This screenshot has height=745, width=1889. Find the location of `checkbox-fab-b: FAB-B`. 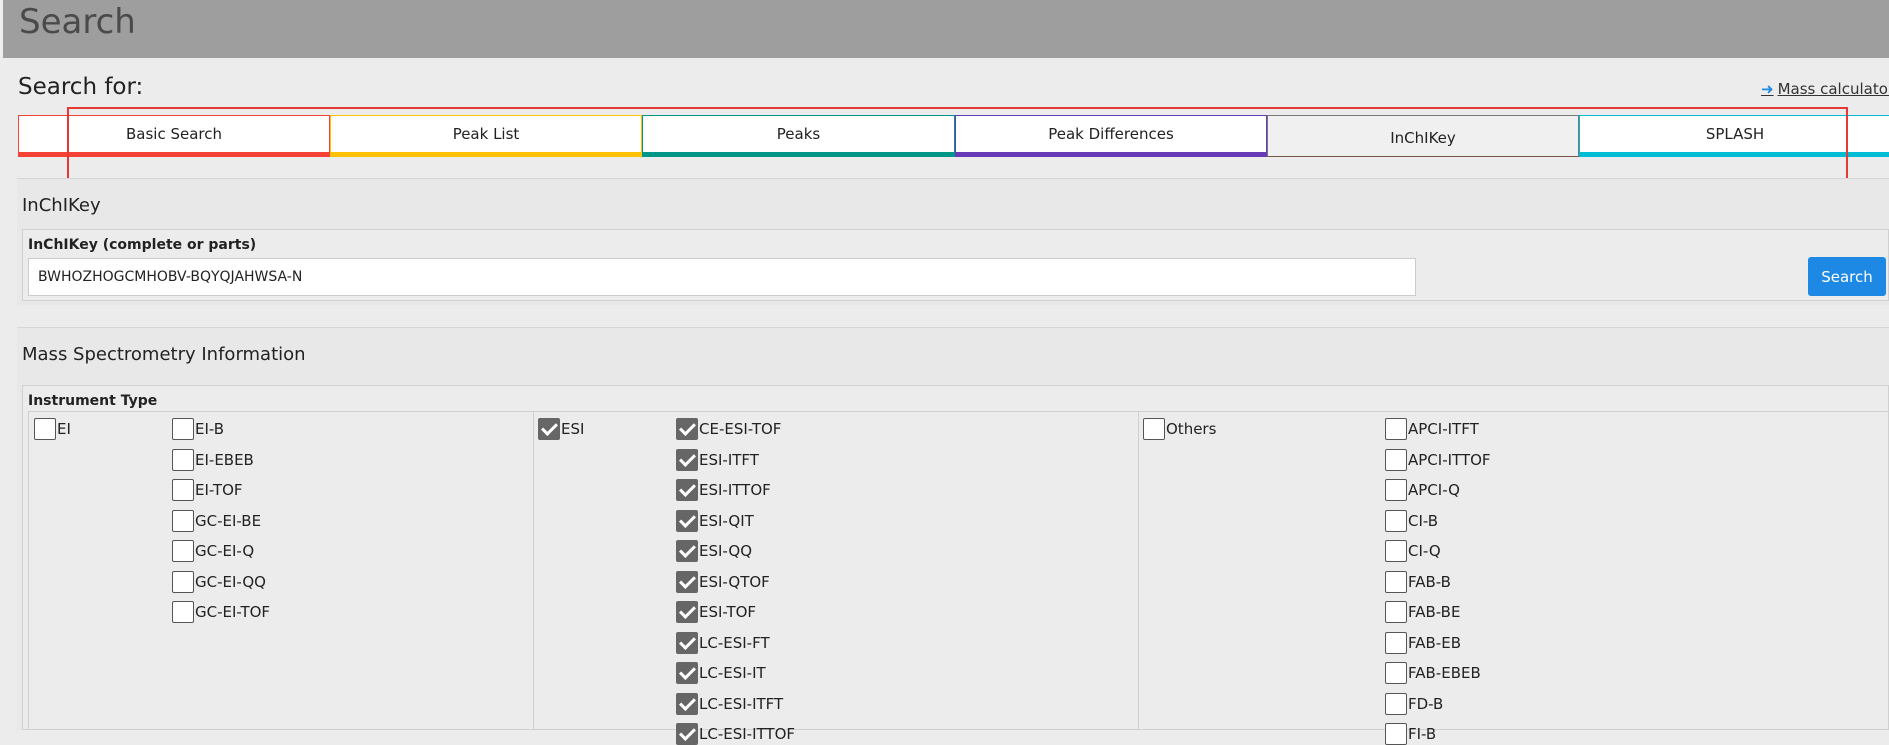

checkbox-fab-b: FAB-B is located at coordinates (1418, 581).